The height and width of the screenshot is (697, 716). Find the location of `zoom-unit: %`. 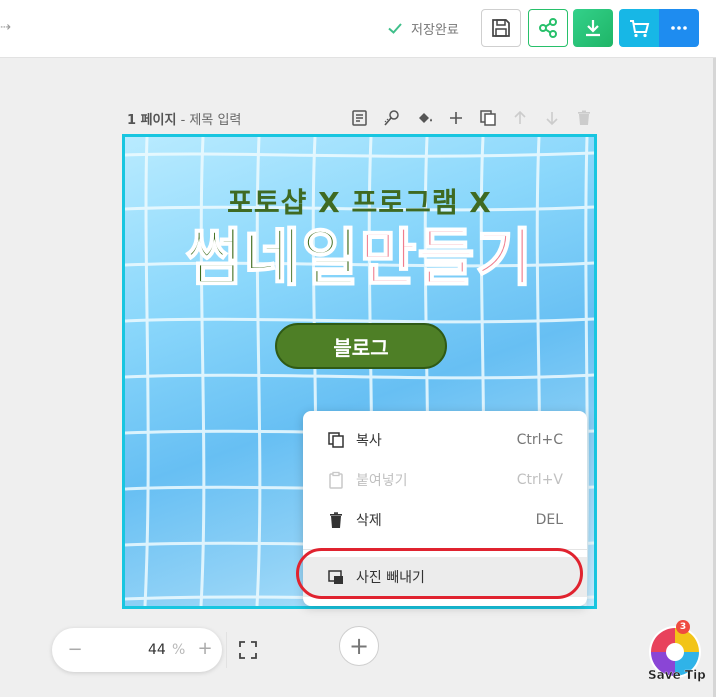

zoom-unit: % is located at coordinates (179, 650).